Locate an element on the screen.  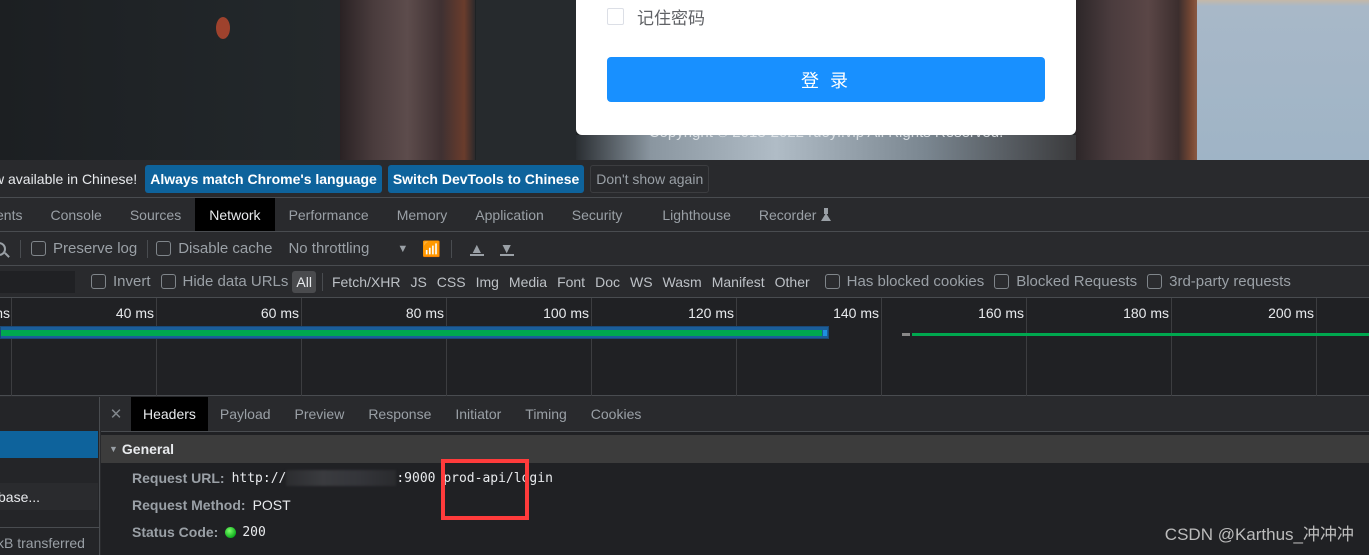
import-har-icon: ▲ is located at coordinates (476, 248).